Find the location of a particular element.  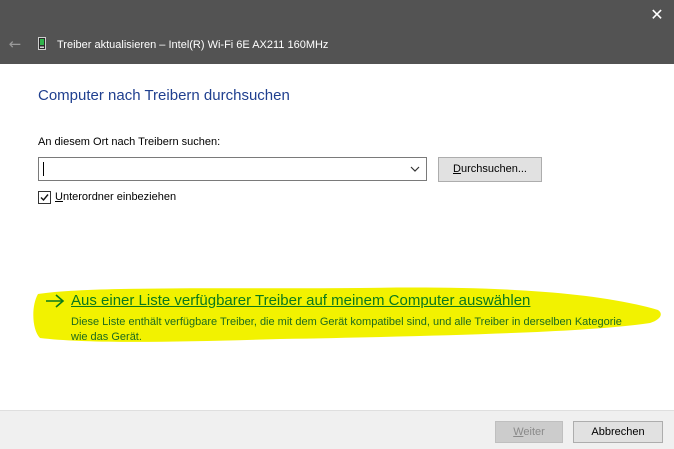

include-subfolders-label: Unterordner einbeziehen is located at coordinates (115, 197).